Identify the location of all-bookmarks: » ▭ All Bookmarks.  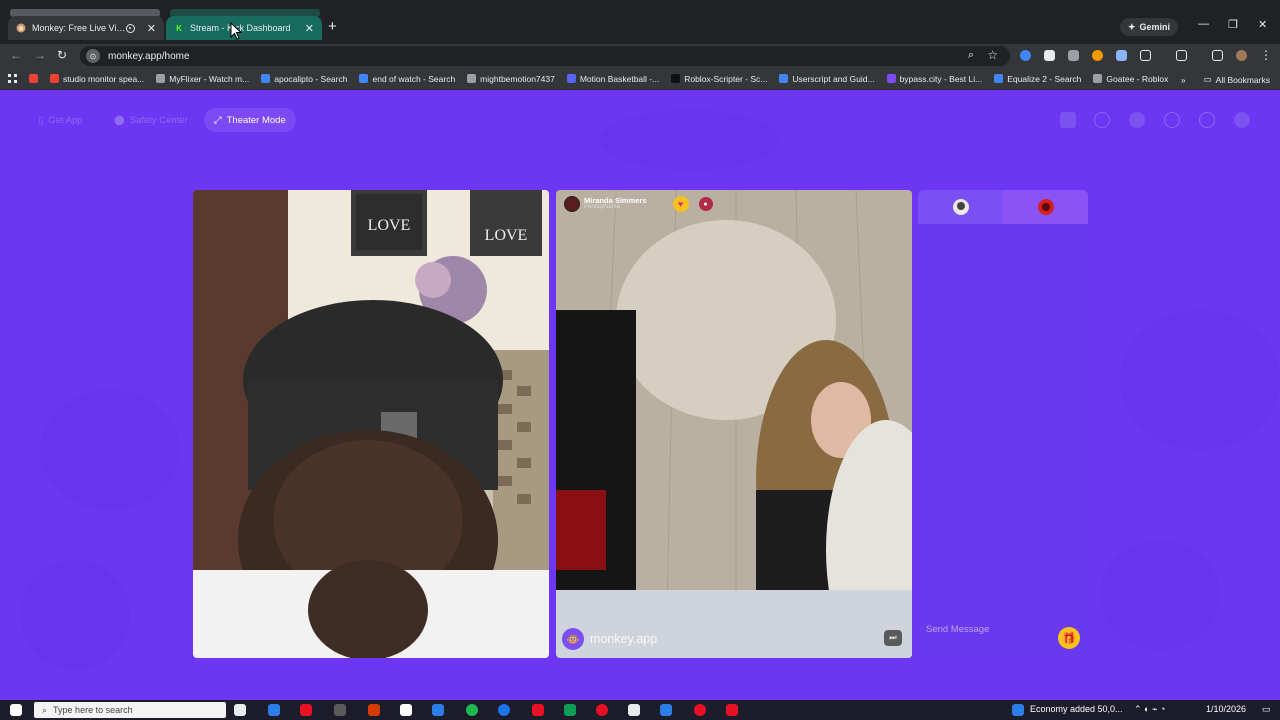
(1225, 79).